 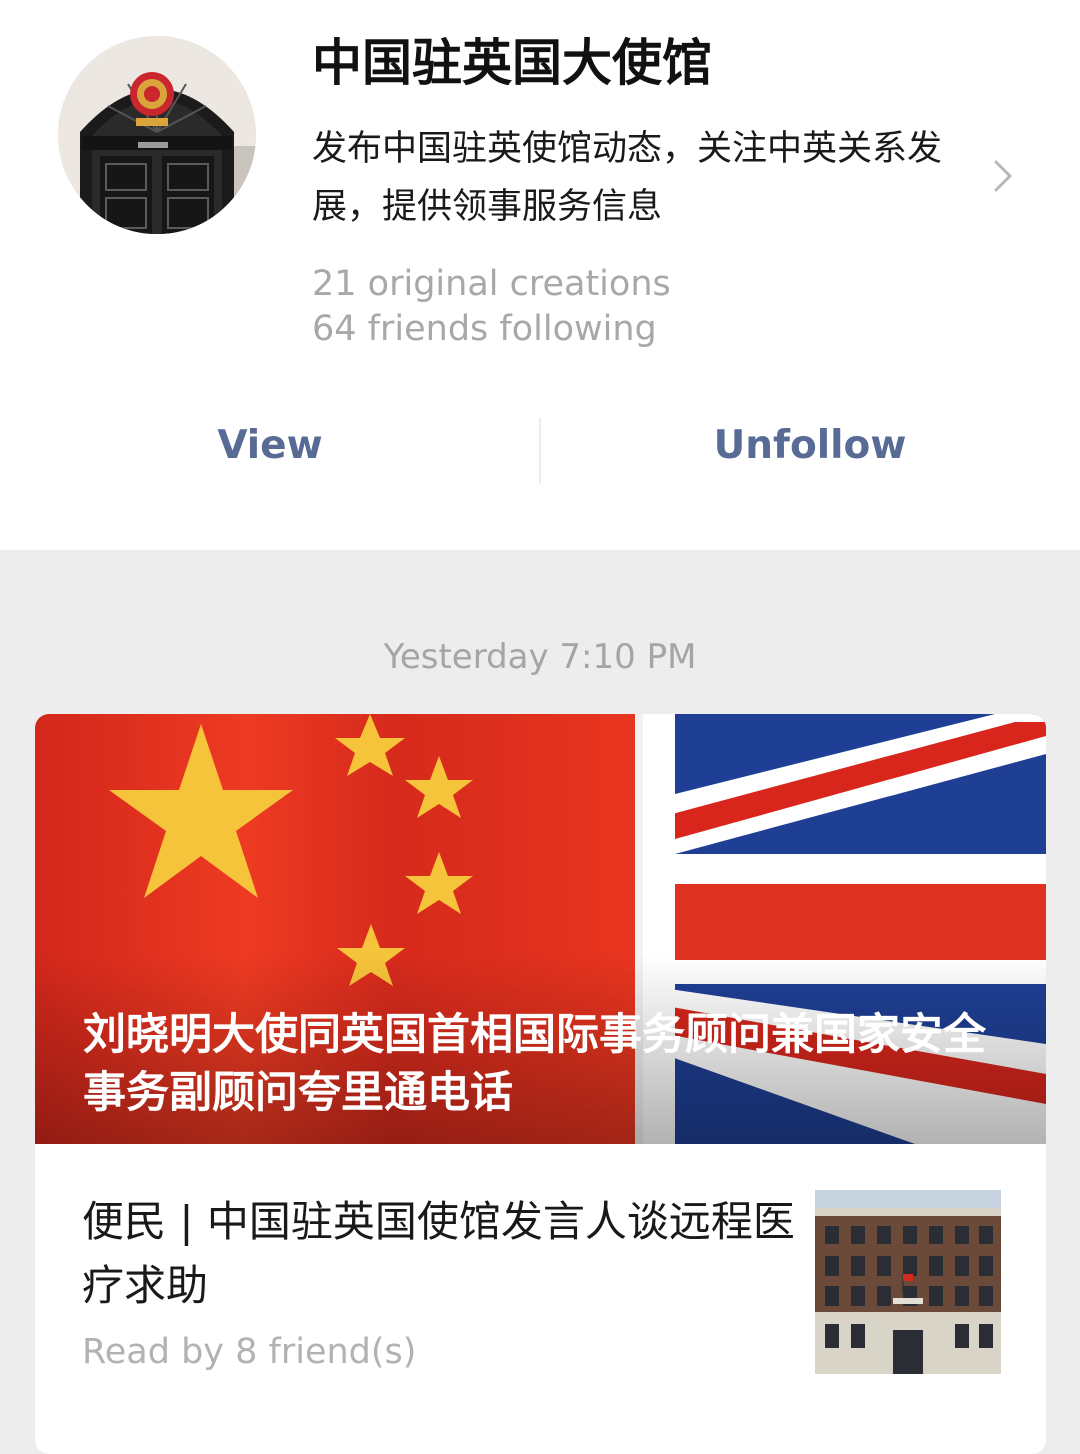 What do you see at coordinates (249, 1352) in the screenshot?
I see `article-read-by: Read by 8 friend(s)` at bounding box center [249, 1352].